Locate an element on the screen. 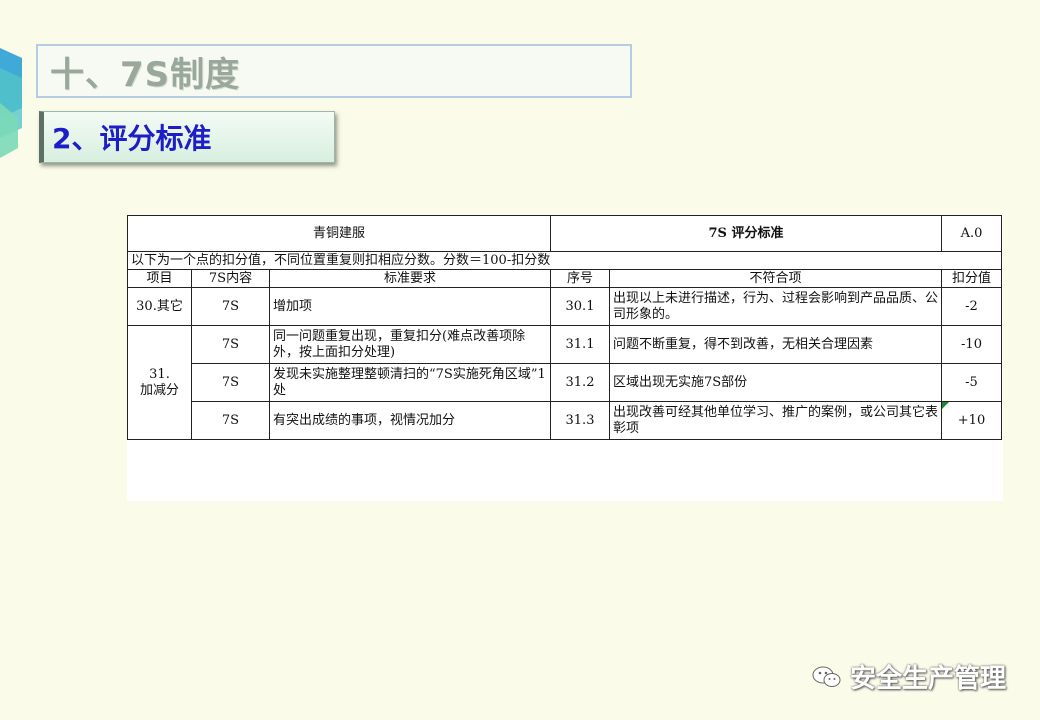  wechat-icon is located at coordinates (826, 676).